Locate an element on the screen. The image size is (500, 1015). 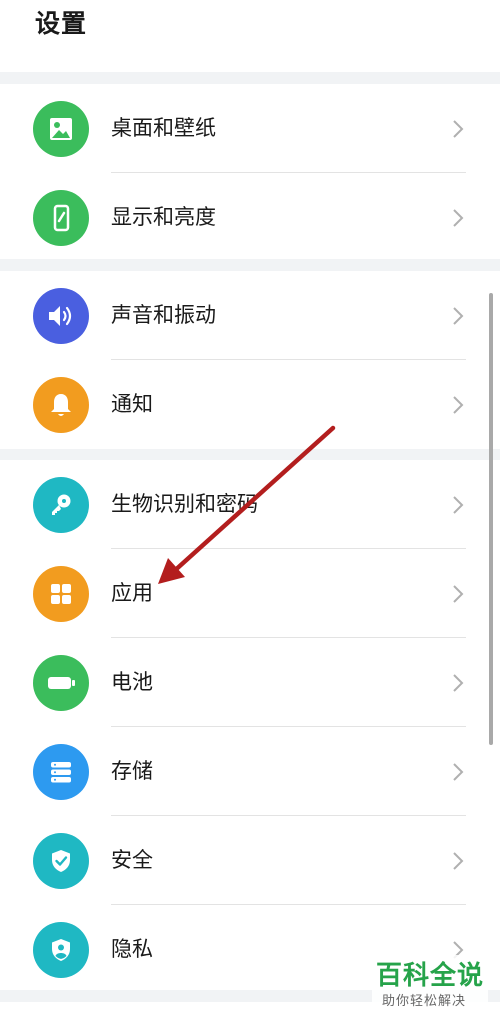
settings-item-security: 安全 is located at coordinates (250, 860).